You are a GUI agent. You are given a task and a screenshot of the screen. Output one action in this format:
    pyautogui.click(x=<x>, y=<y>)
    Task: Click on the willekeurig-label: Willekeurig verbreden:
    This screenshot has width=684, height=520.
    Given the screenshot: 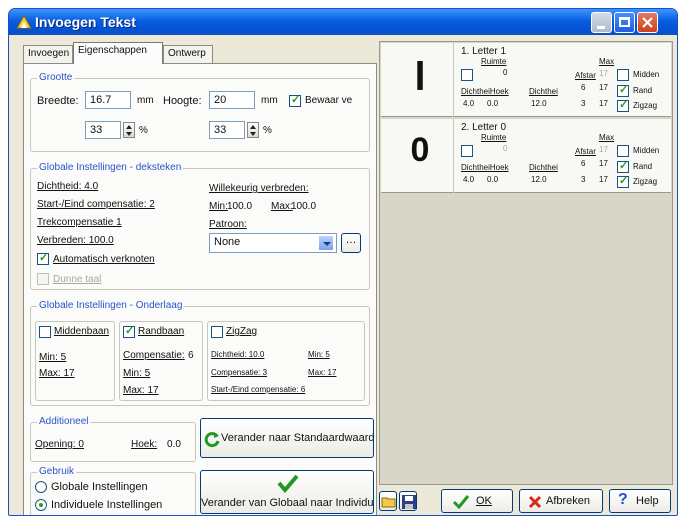 What is the action you would take?
    pyautogui.click(x=259, y=188)
    